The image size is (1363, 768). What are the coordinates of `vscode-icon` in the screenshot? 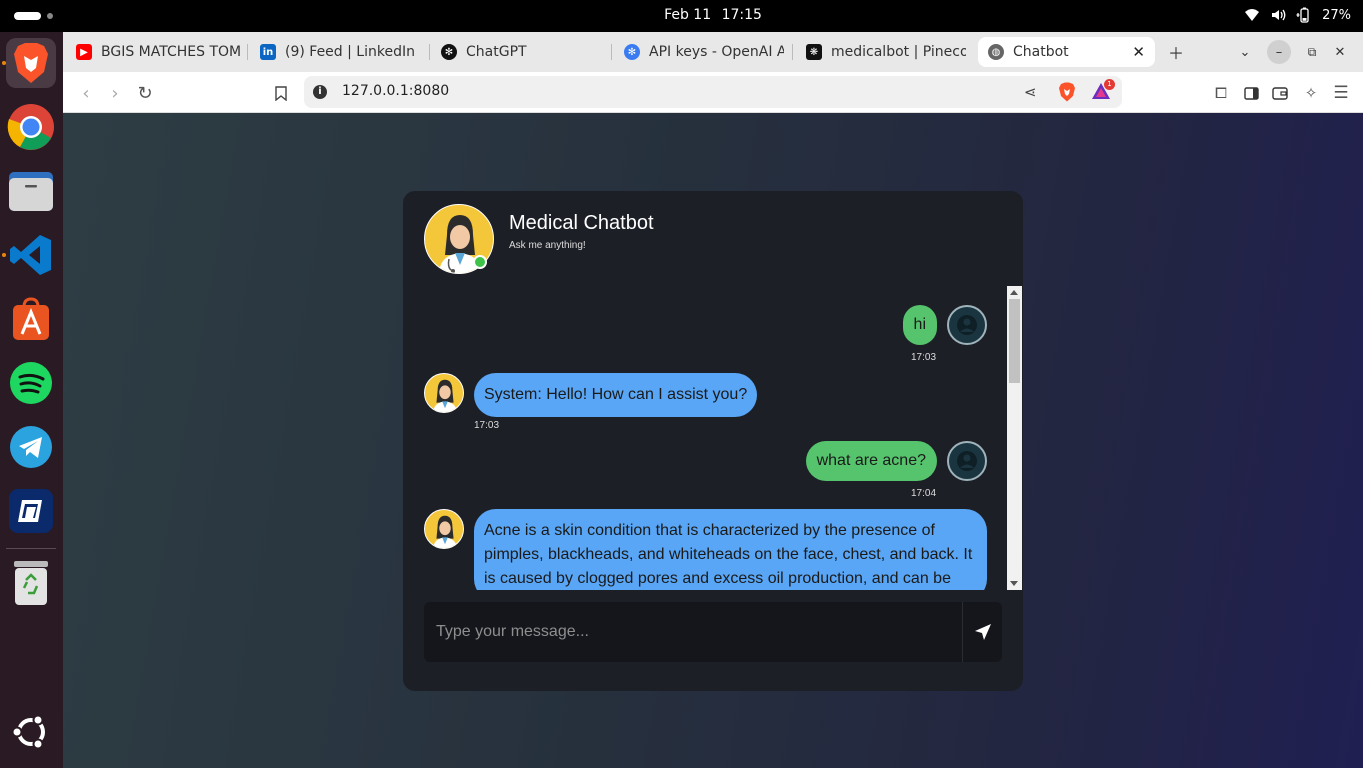 It's located at (30, 255).